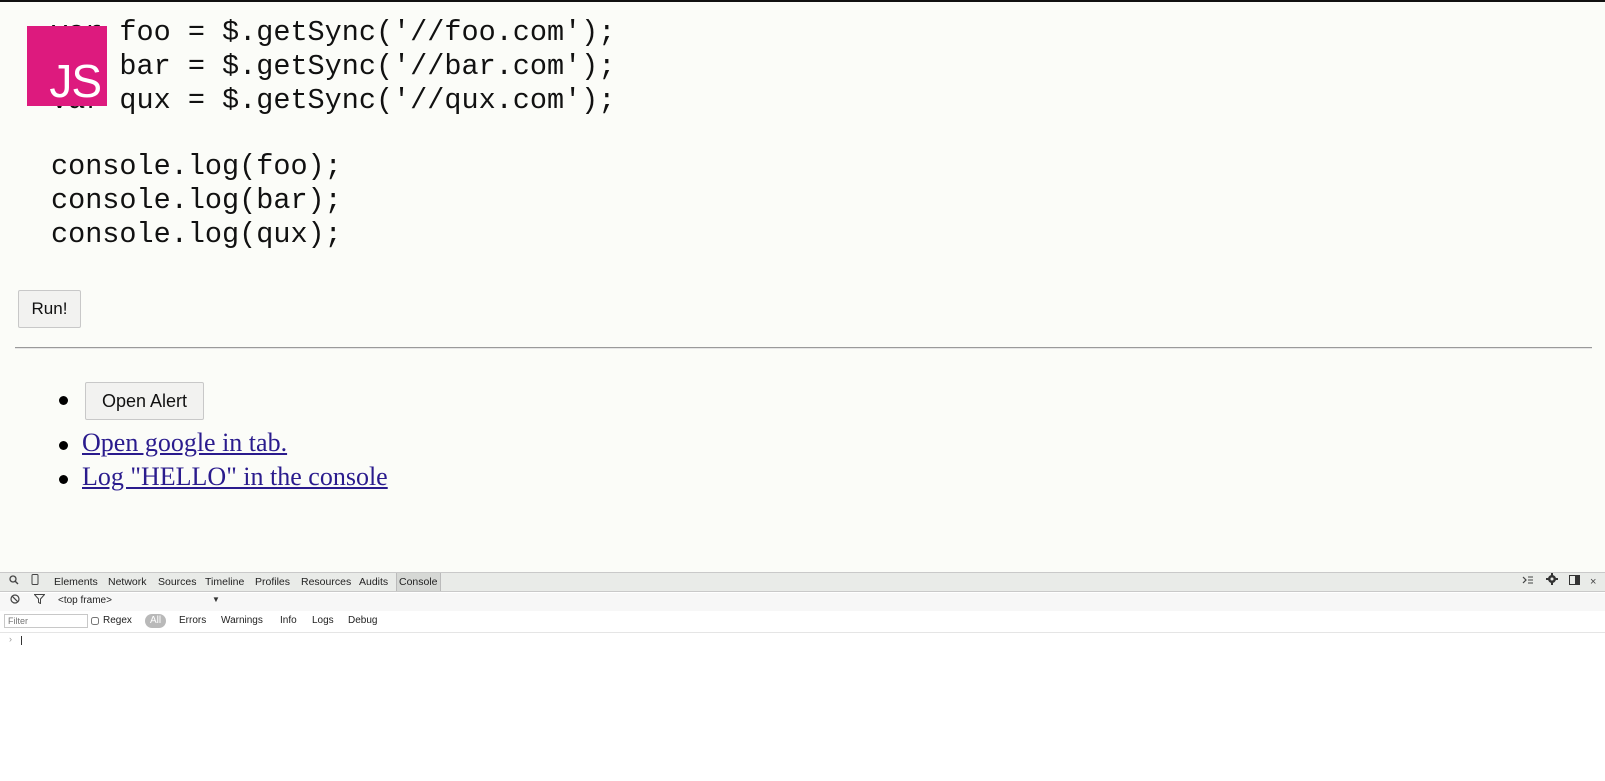 Image resolution: width=1605 pixels, height=781 pixels. What do you see at coordinates (362, 620) in the screenshot?
I see `level-debug: Debug` at bounding box center [362, 620].